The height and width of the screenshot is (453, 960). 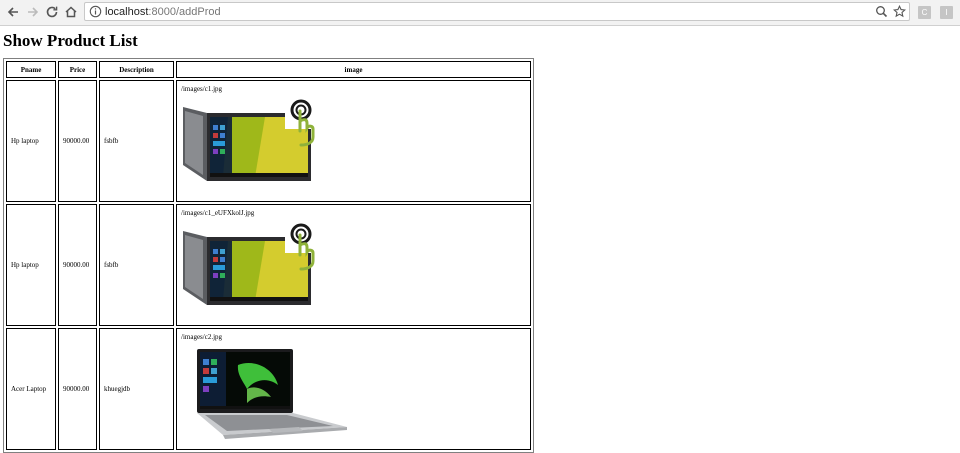 What do you see at coordinates (881, 11) in the screenshot?
I see `zoom-icon` at bounding box center [881, 11].